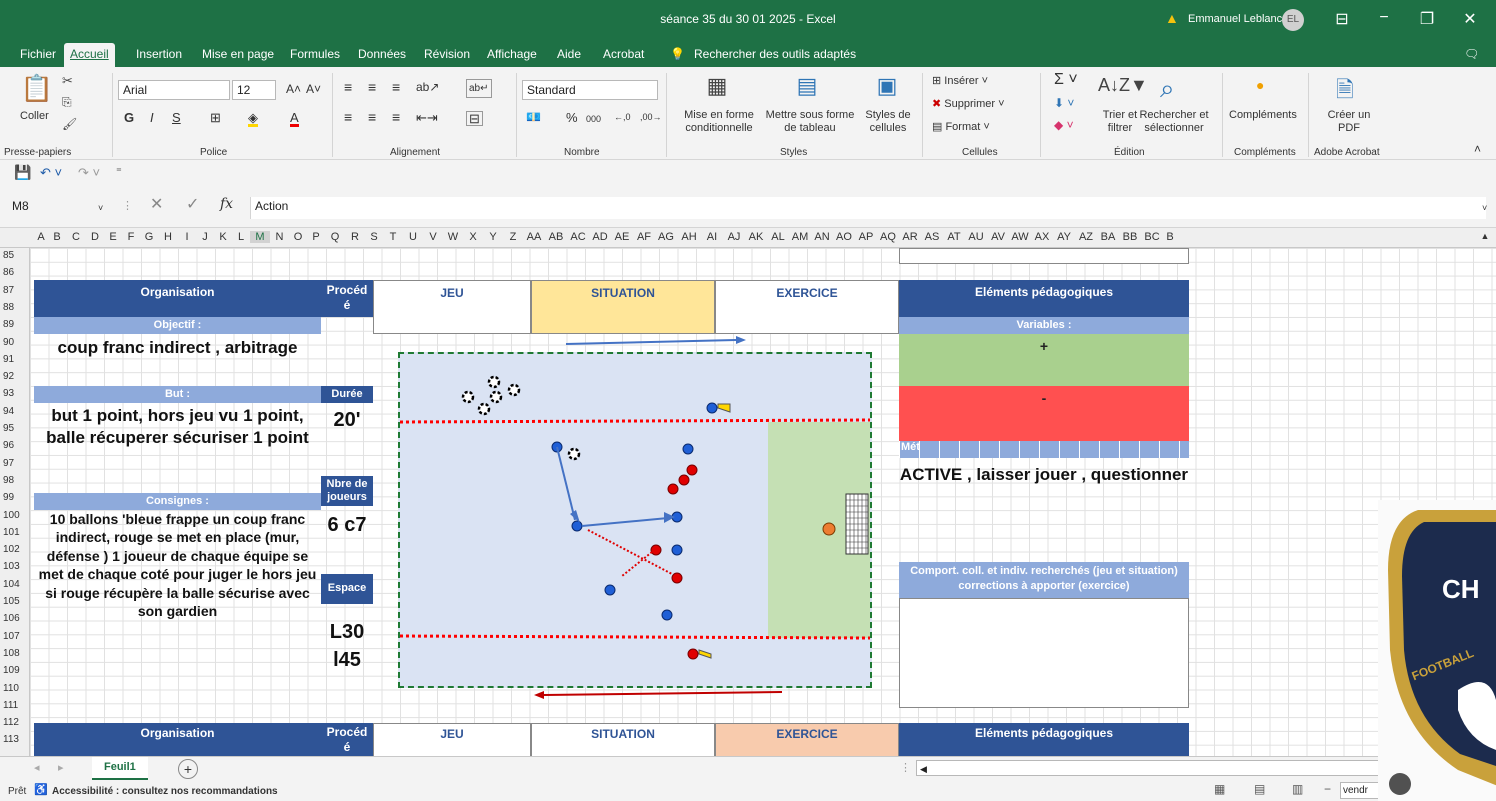 This screenshot has height=801, width=1496. Describe the element at coordinates (533, 117) in the screenshot. I see `currency-icon: 💶` at that location.